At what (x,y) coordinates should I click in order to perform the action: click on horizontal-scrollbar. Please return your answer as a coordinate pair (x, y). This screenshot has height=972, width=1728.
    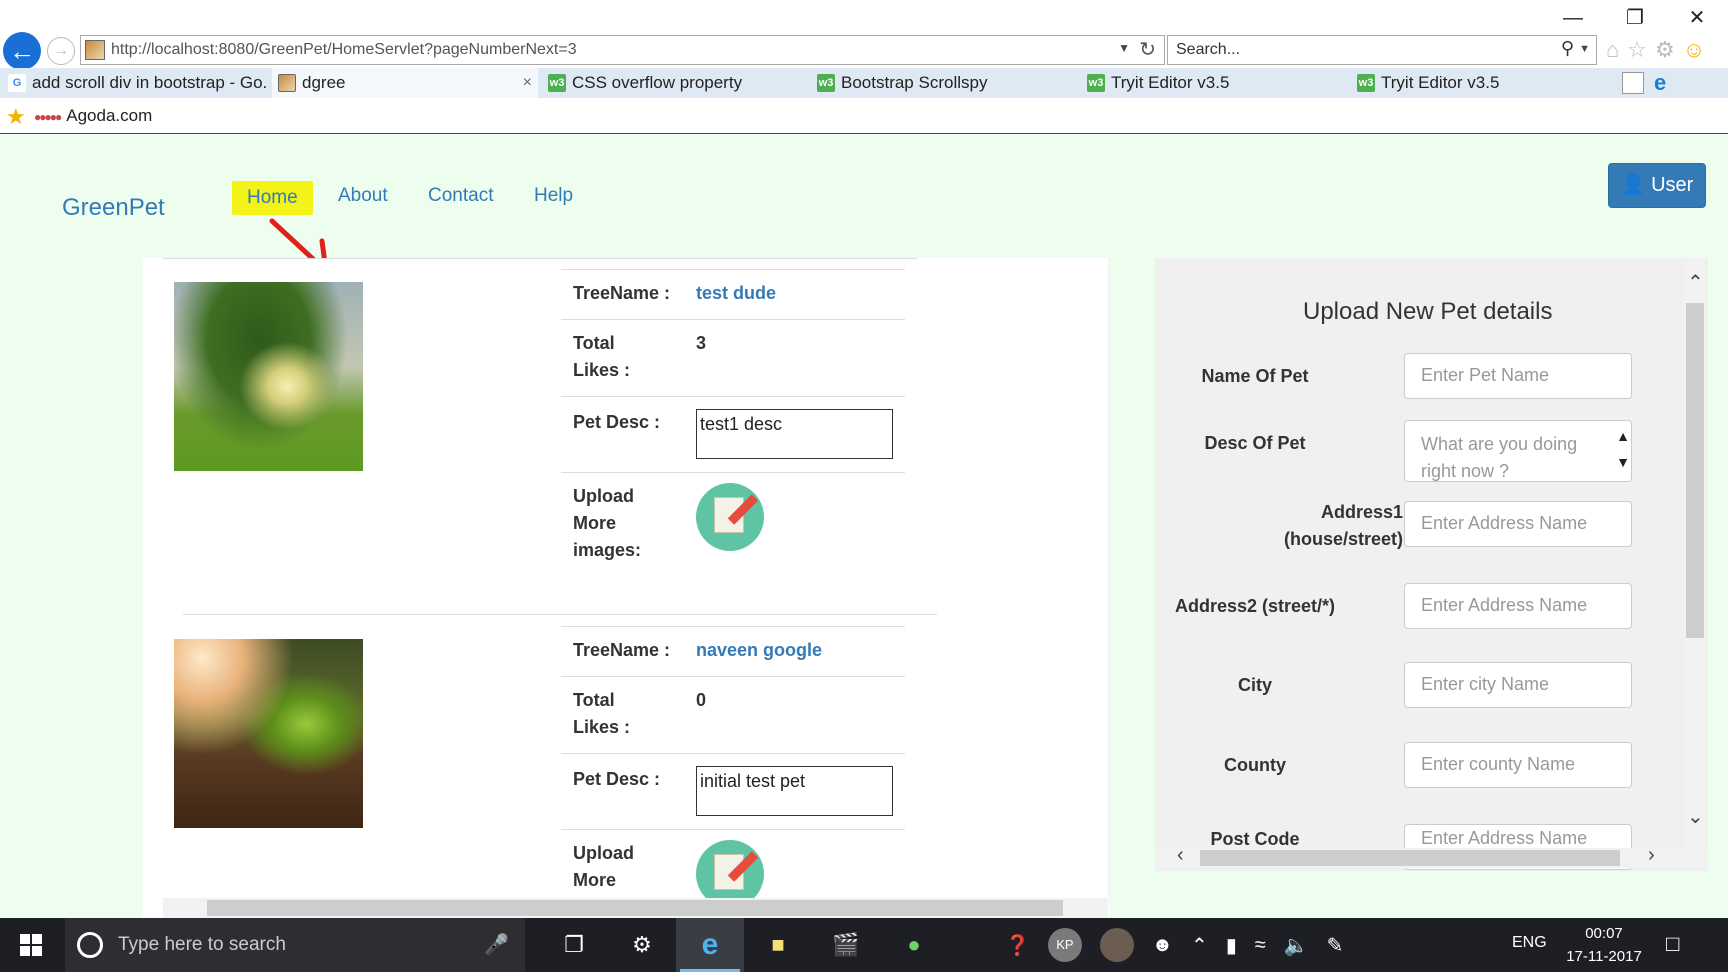
    Looking at the image, I should click on (635, 908).